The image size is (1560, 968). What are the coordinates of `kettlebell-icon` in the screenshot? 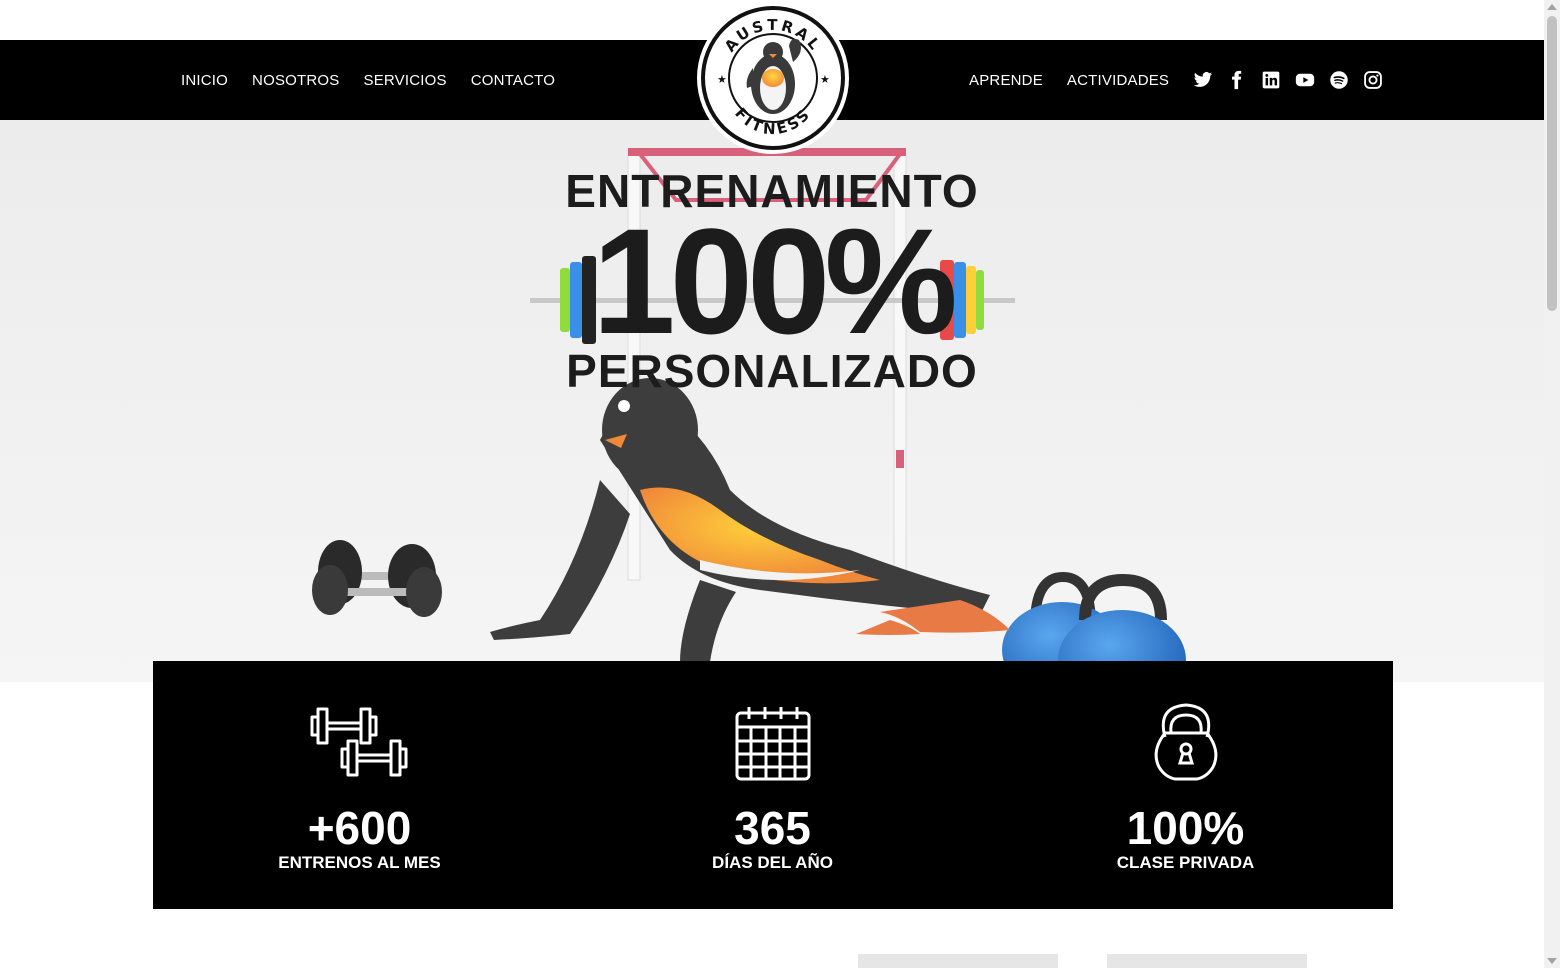 It's located at (1186, 745).